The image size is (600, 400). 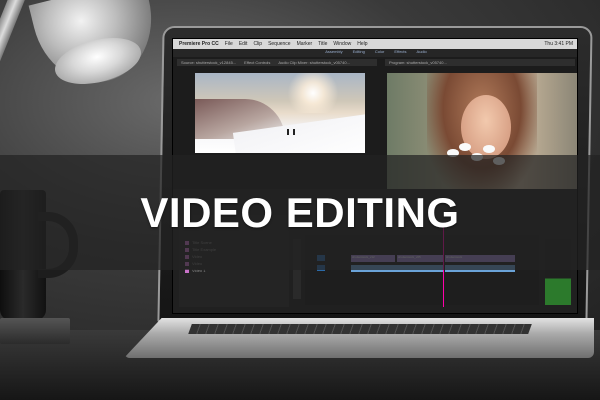 I want to click on notebook, so click(x=35, y=331).